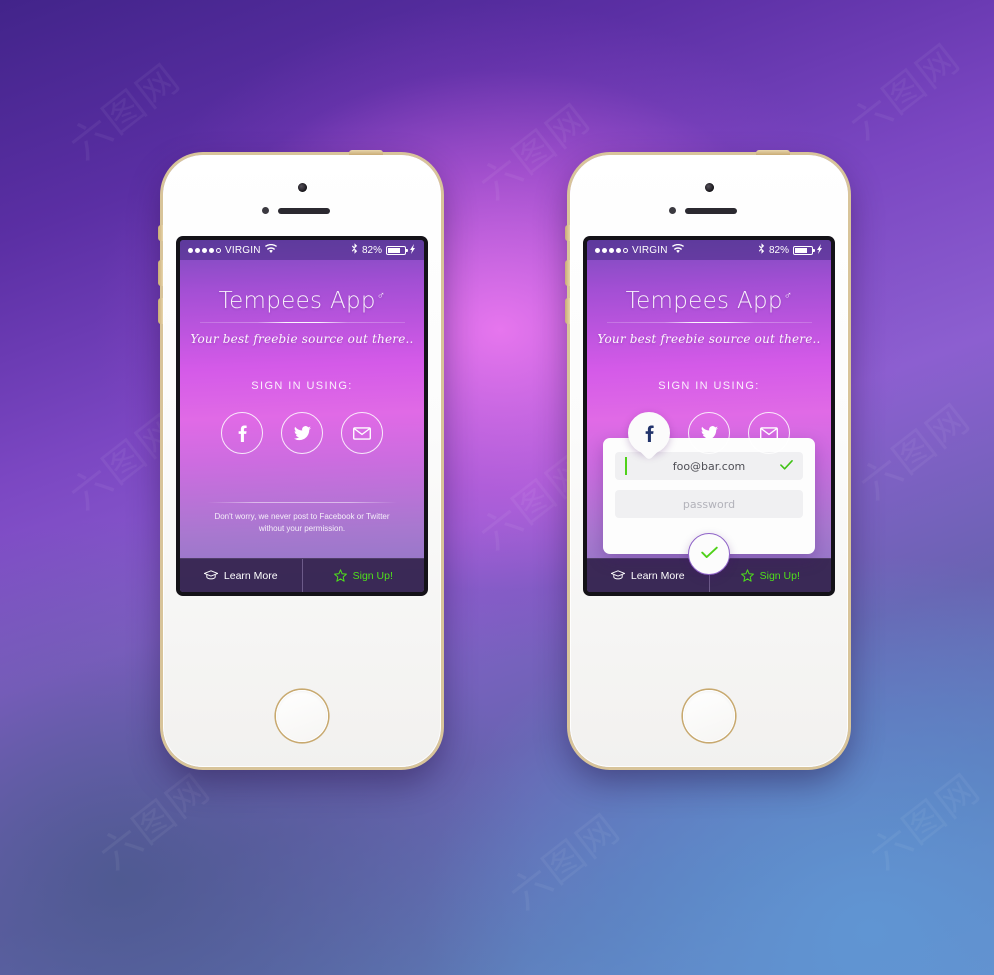  I want to click on sign-up-tab: Sign Up!, so click(363, 575).